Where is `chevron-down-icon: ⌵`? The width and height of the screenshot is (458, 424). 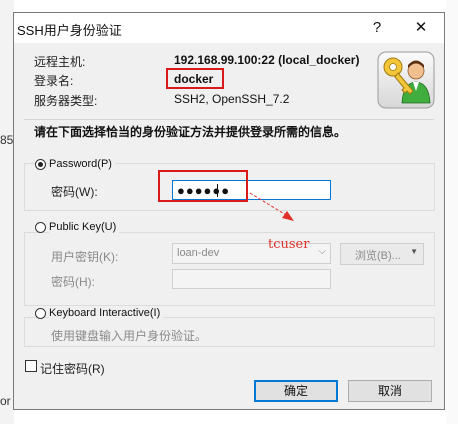
chevron-down-icon: ⌵ is located at coordinates (322, 251).